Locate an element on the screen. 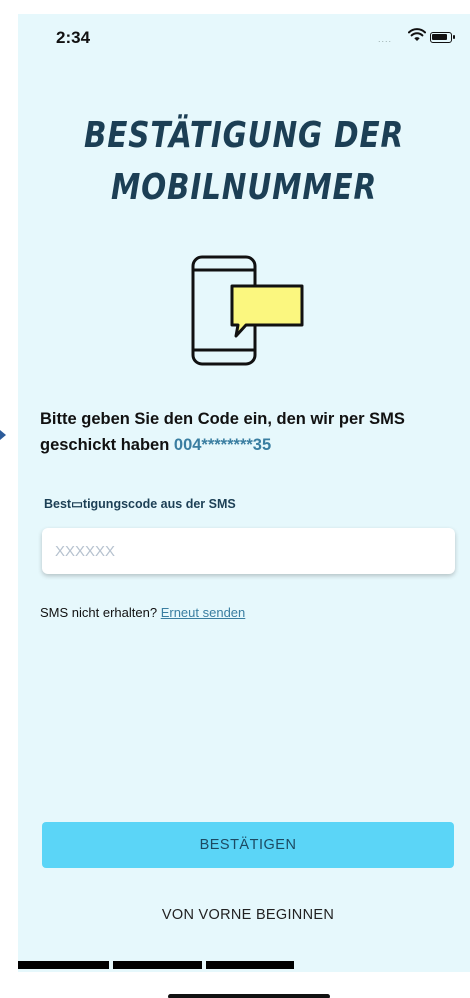 This screenshot has width=470, height=998. wifi-icon is located at coordinates (417, 34).